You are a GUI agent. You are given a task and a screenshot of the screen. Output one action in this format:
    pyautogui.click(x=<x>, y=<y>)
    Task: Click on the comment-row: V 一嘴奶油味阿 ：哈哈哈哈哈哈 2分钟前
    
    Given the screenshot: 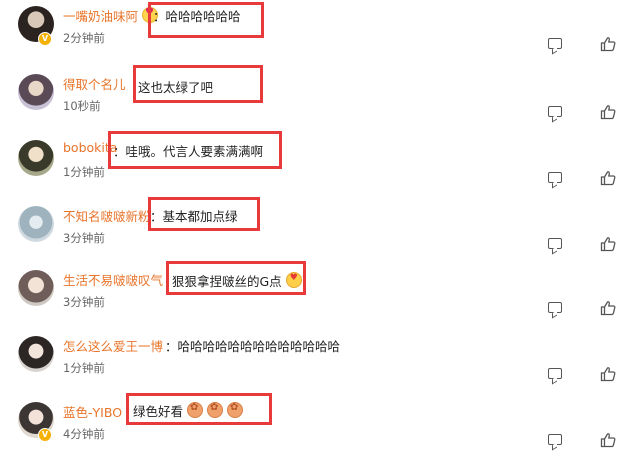 What is the action you would take?
    pyautogui.click(x=320, y=32)
    